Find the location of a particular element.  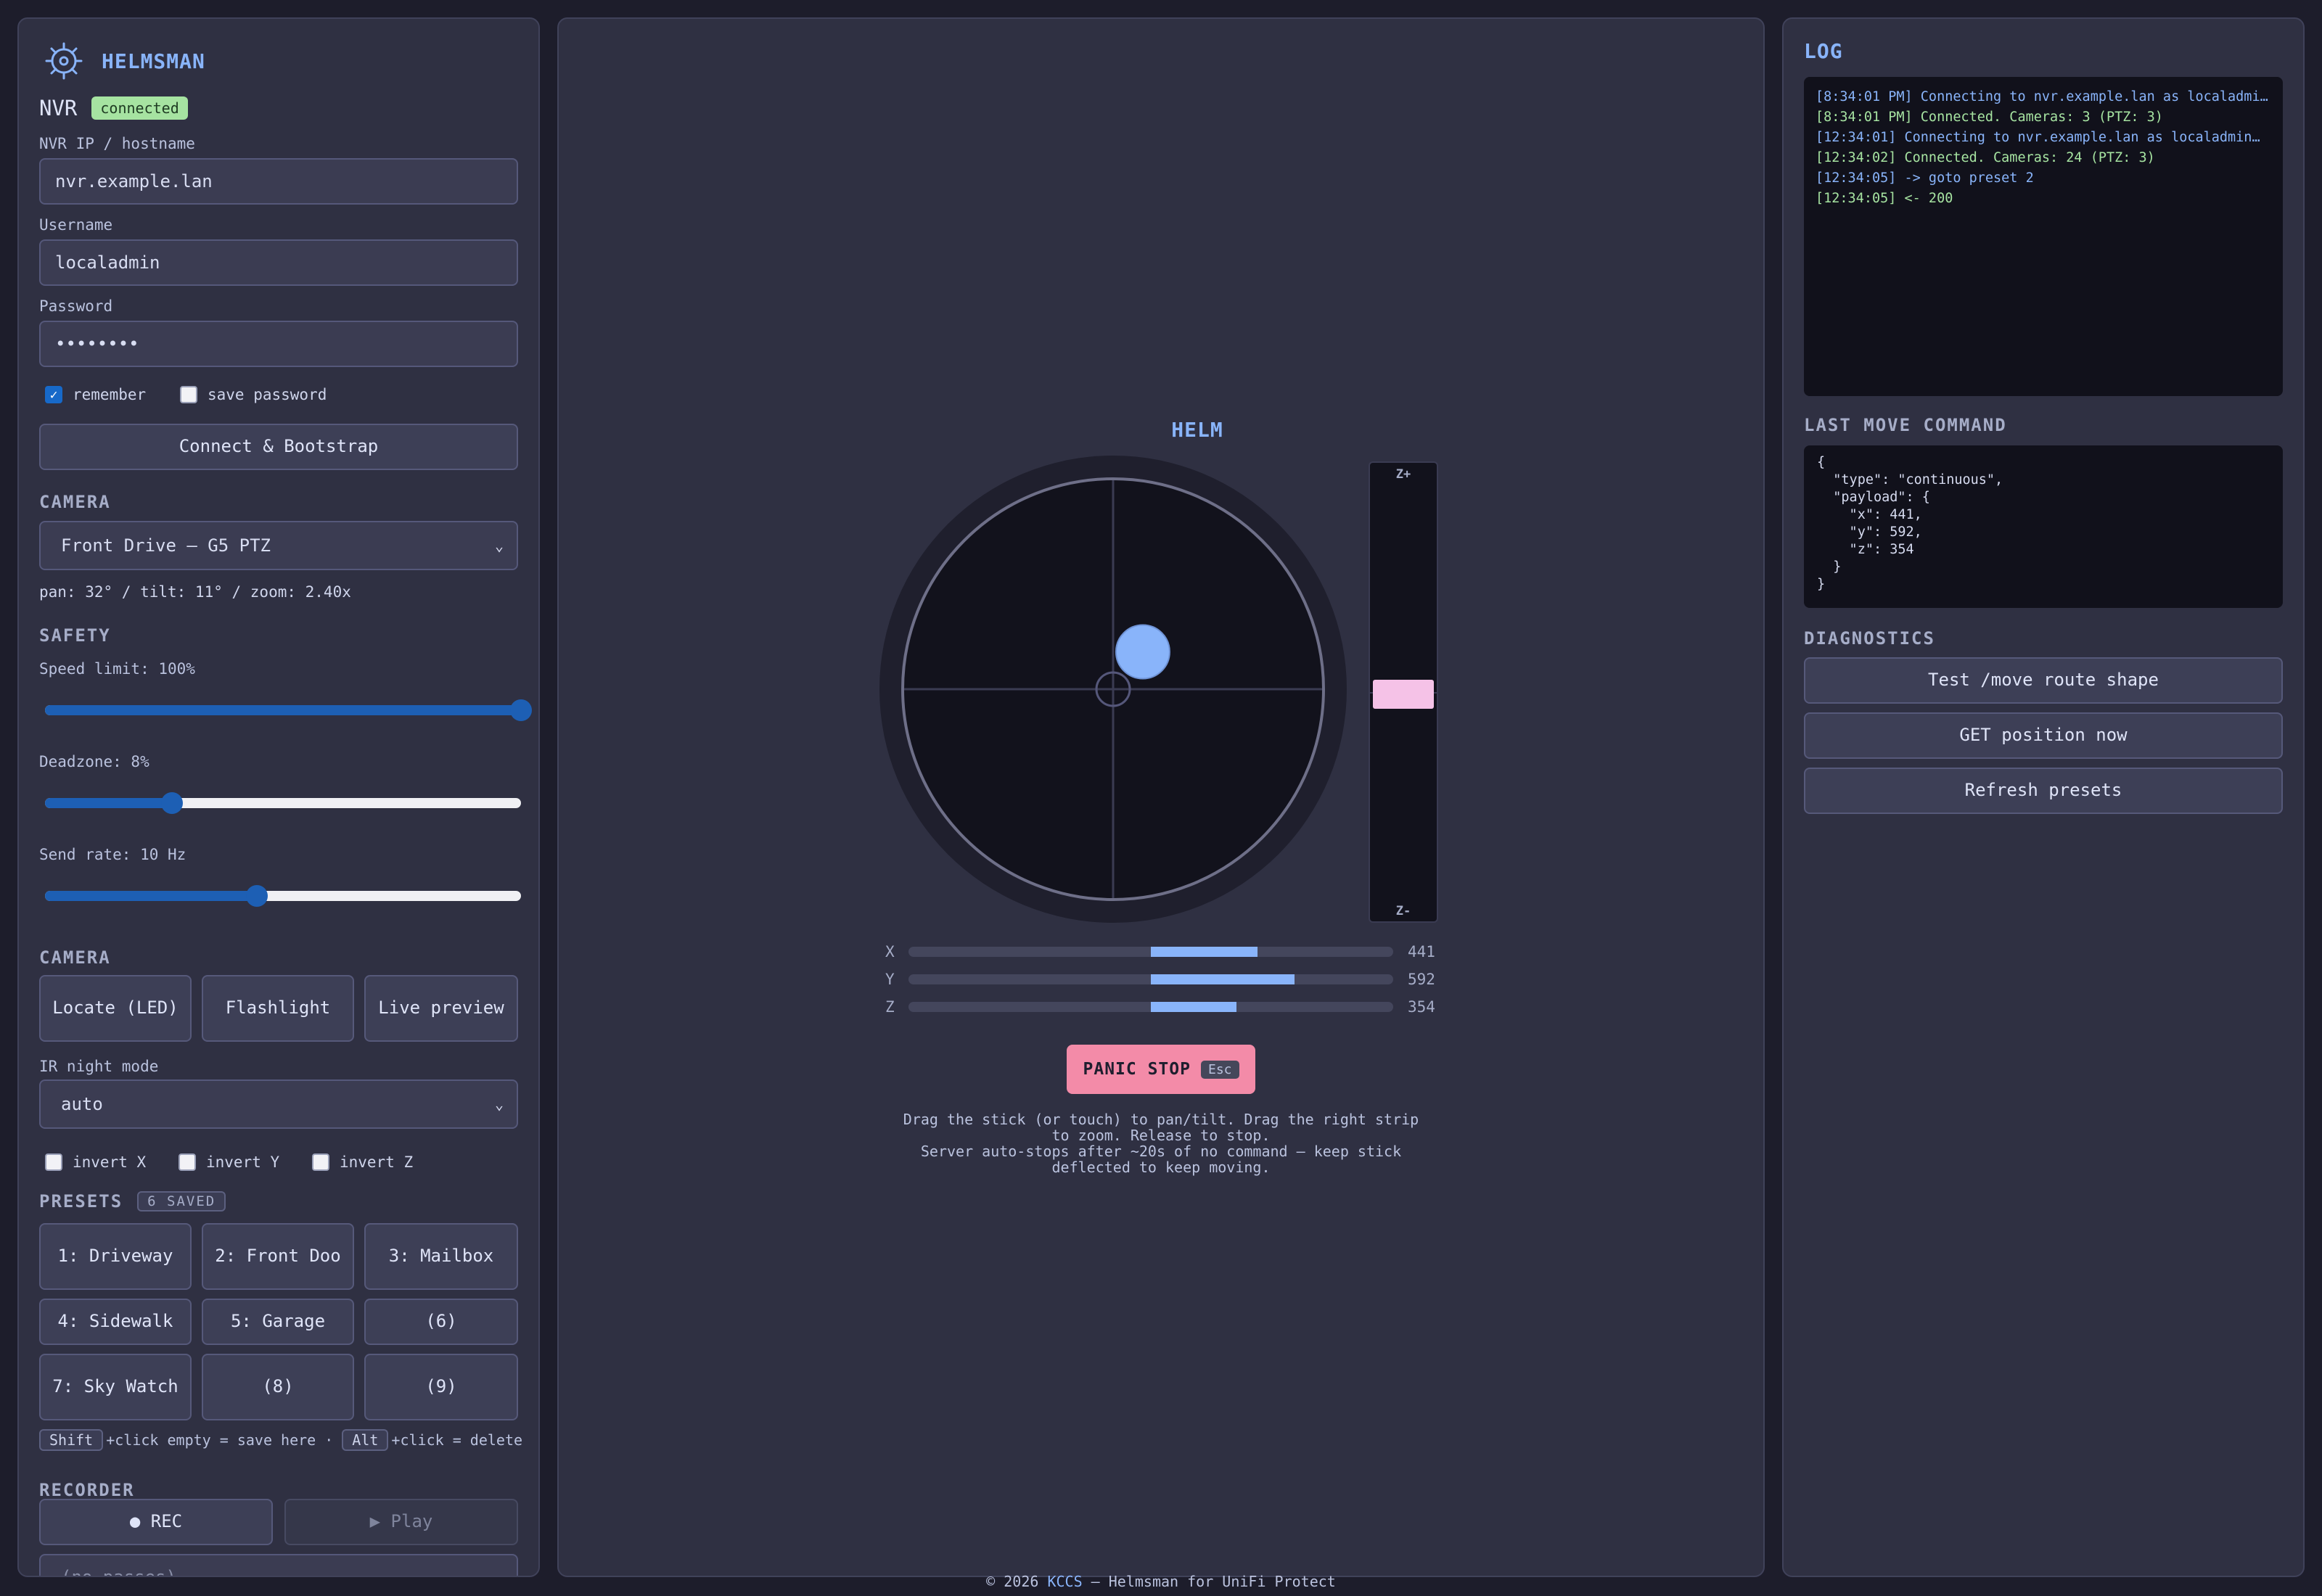

shift-key: Shift is located at coordinates (71, 1440).